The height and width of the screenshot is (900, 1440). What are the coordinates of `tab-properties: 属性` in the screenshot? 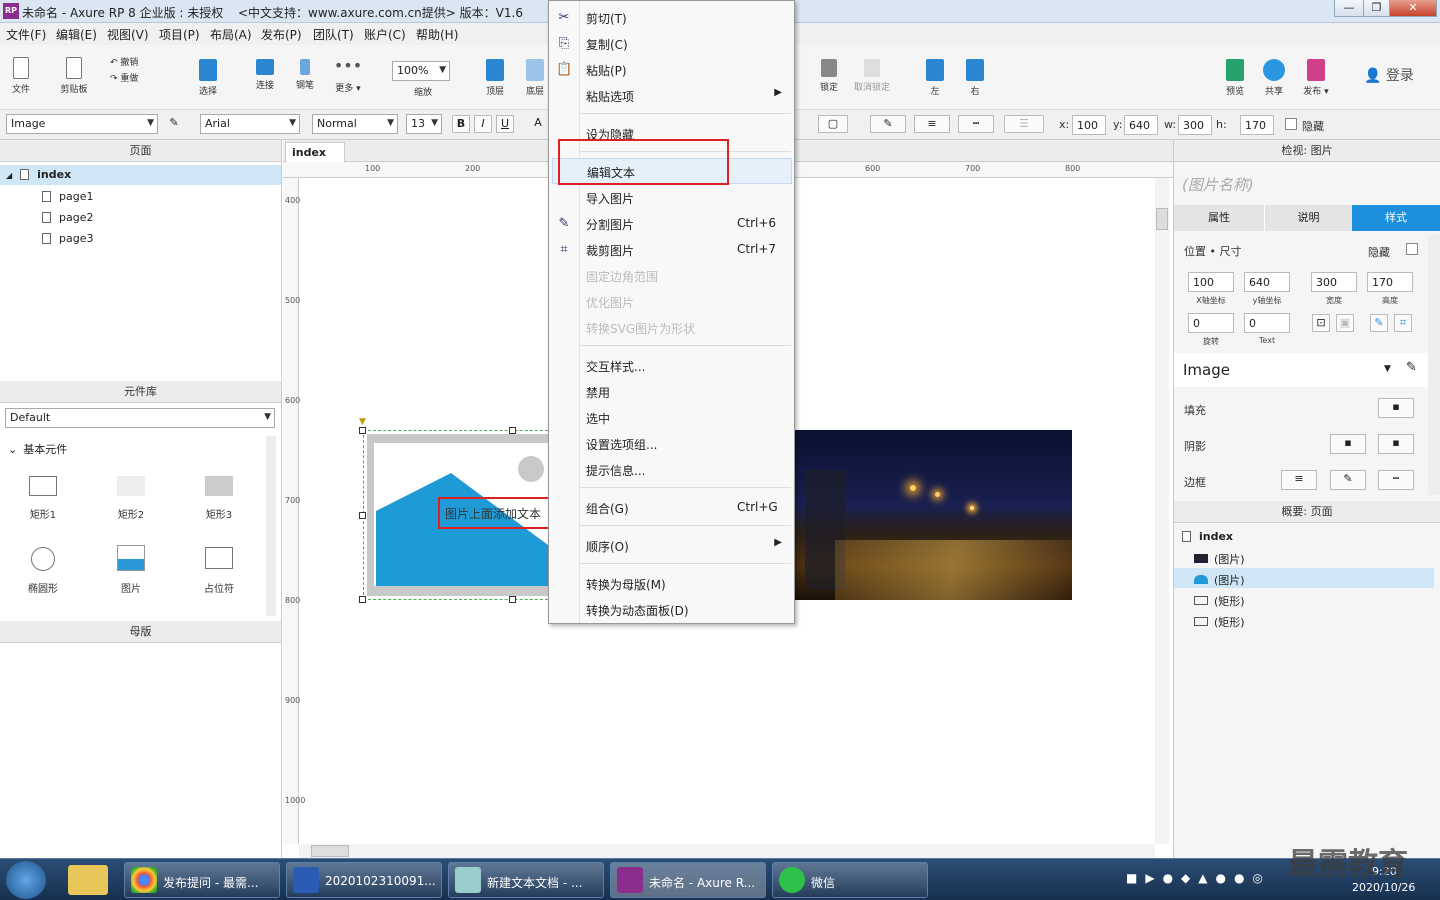 It's located at (1219, 218).